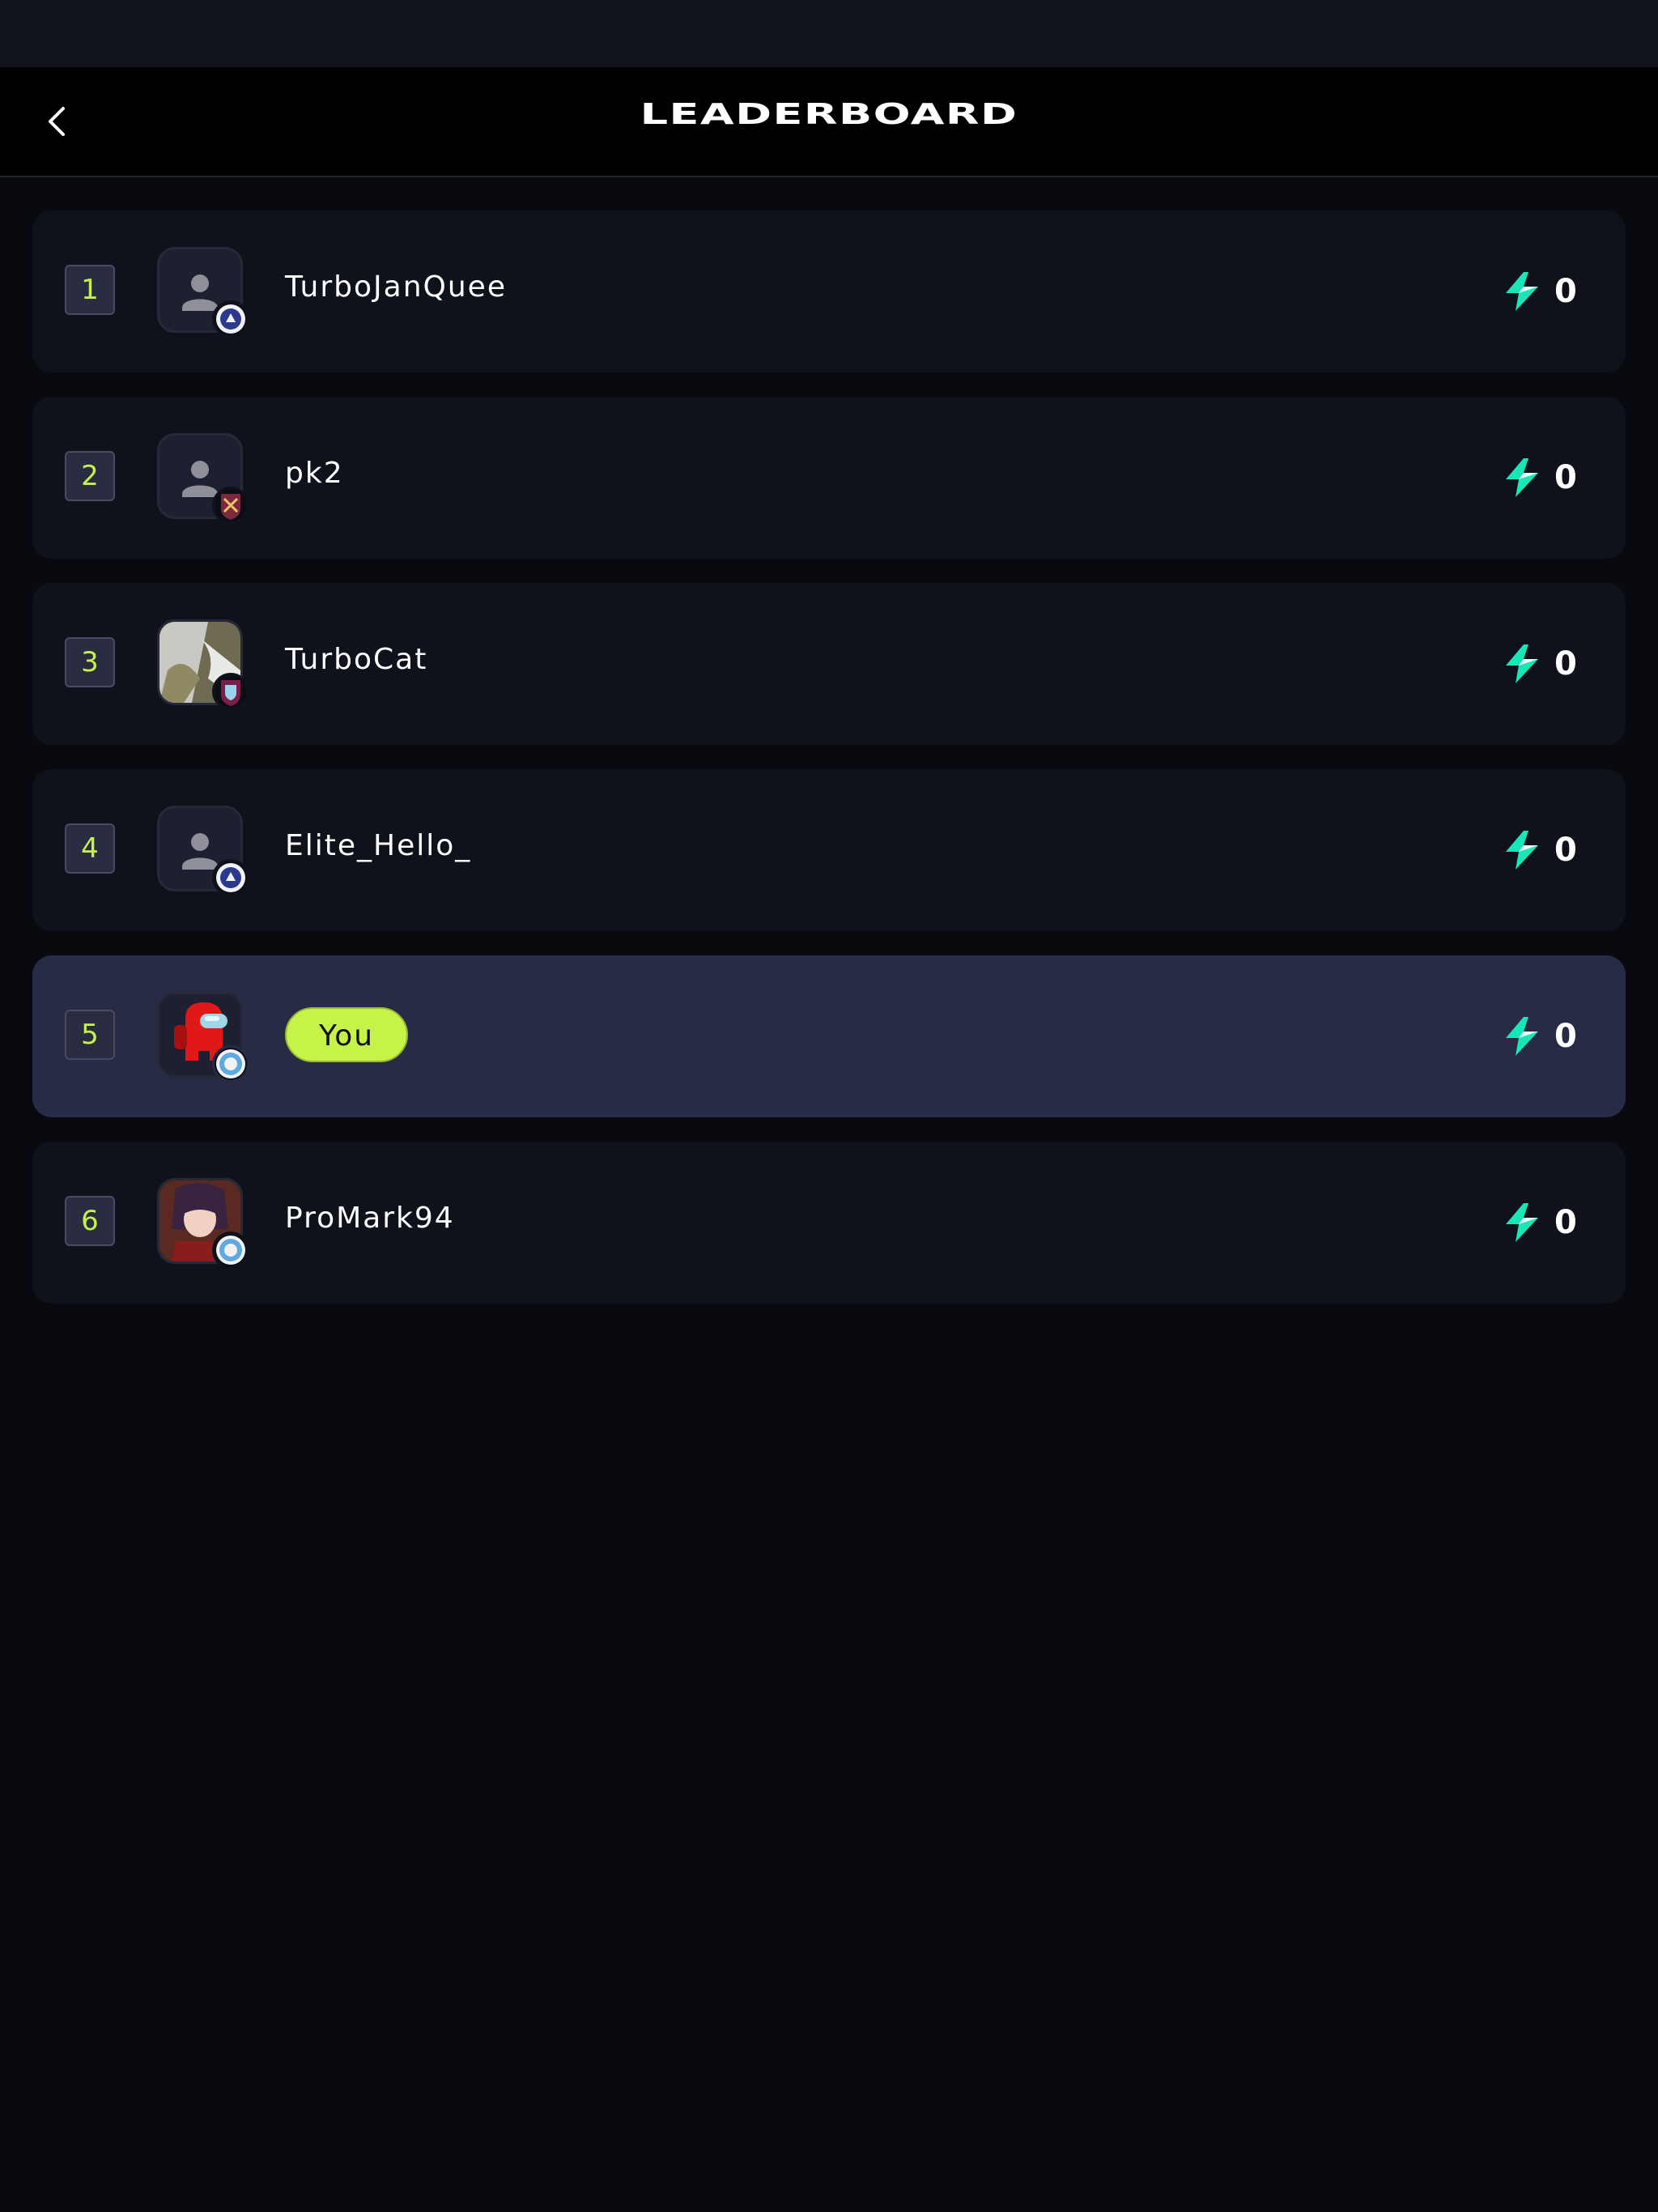  I want to click on rank-badge: 2, so click(90, 476).